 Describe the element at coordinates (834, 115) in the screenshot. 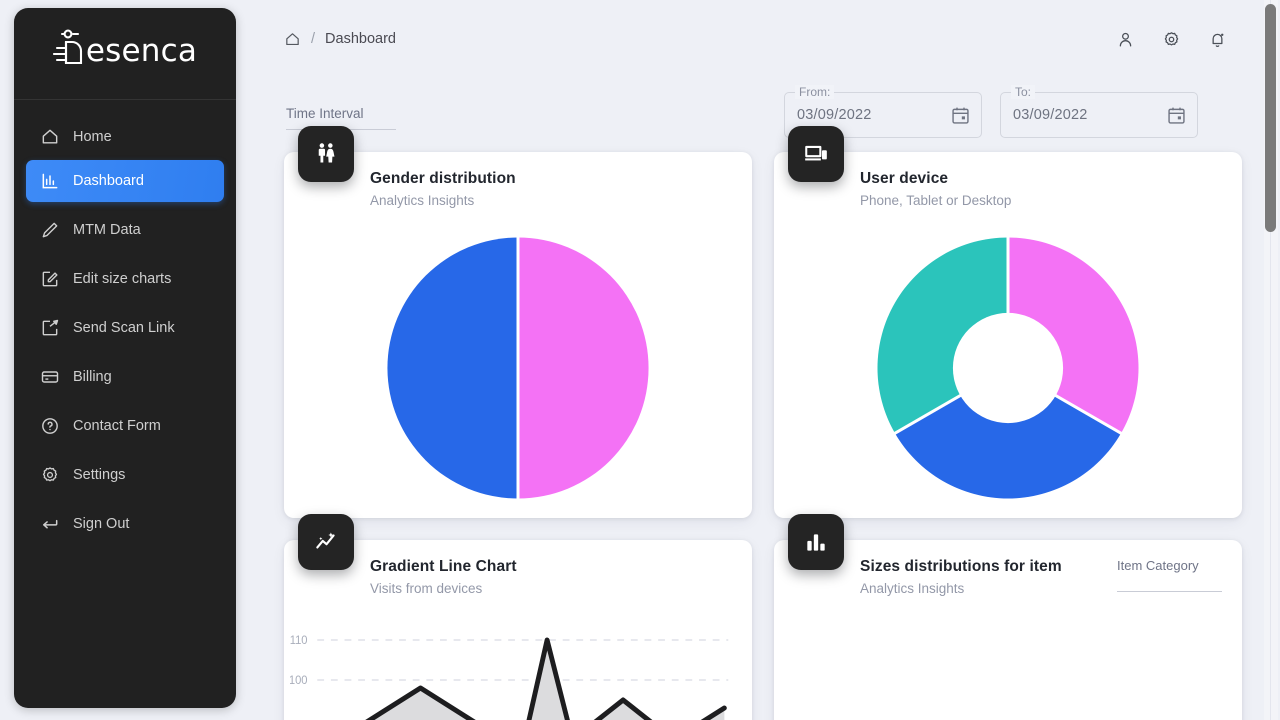

I see `date-from-value: 03/09/2022` at that location.